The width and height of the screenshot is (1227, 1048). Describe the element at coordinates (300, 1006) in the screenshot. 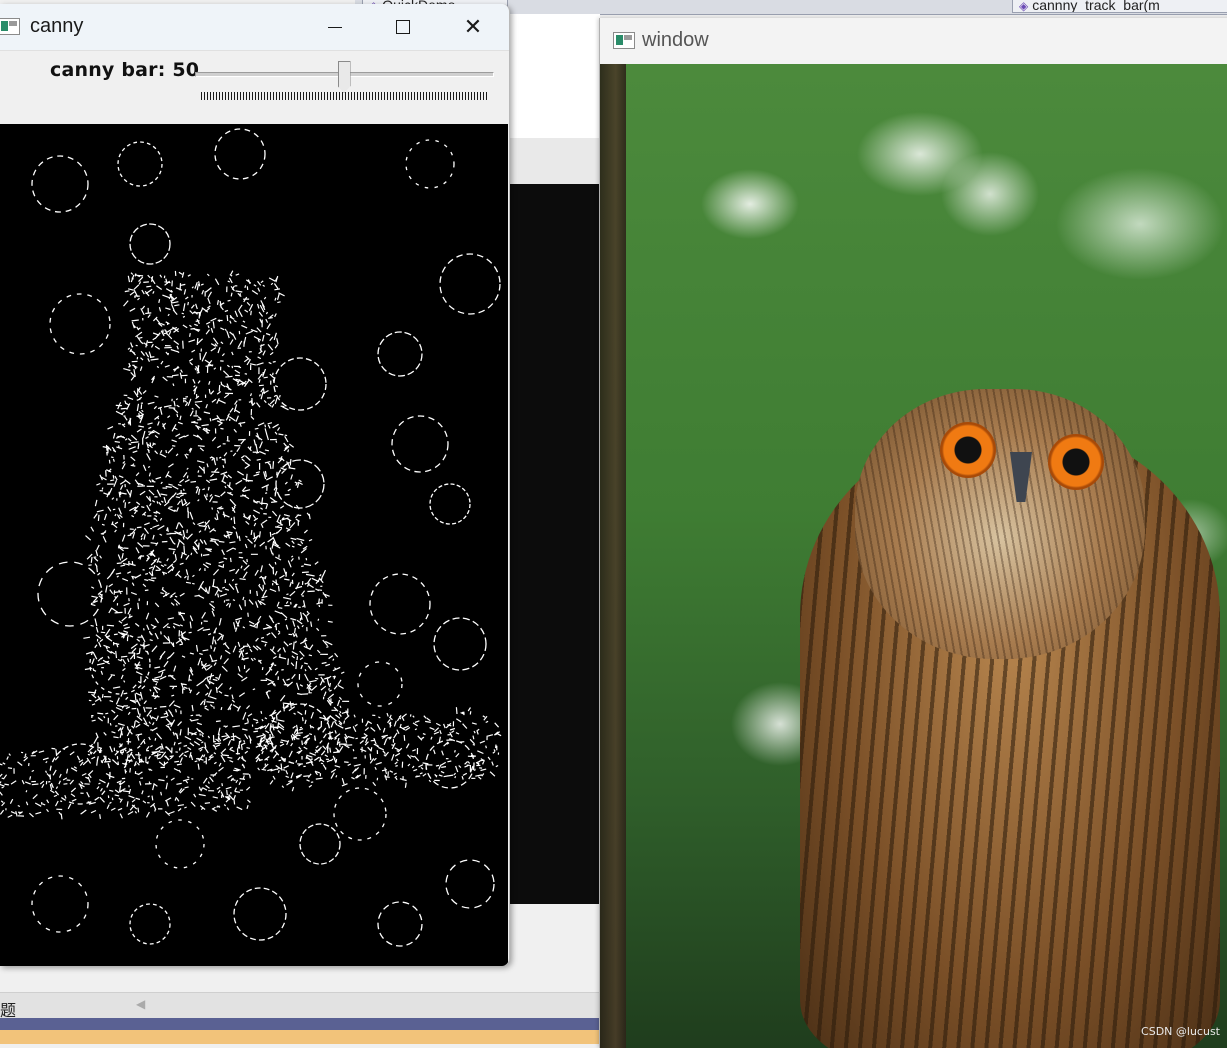

I see `ide-bottom-bar: 题 ◀` at that location.